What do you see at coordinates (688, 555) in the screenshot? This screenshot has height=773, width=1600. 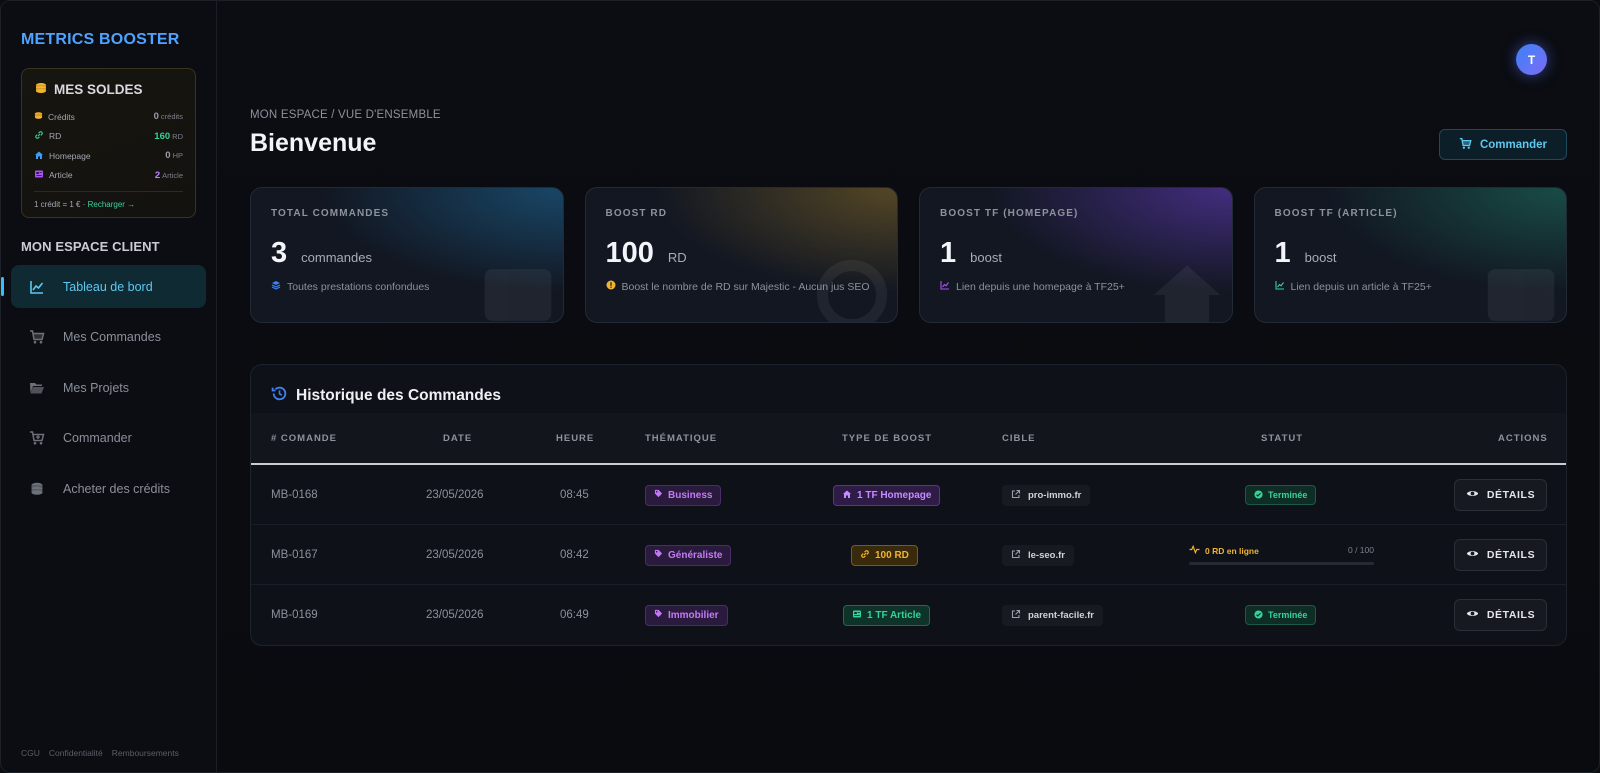 I see `theme-tag: Généraliste` at bounding box center [688, 555].